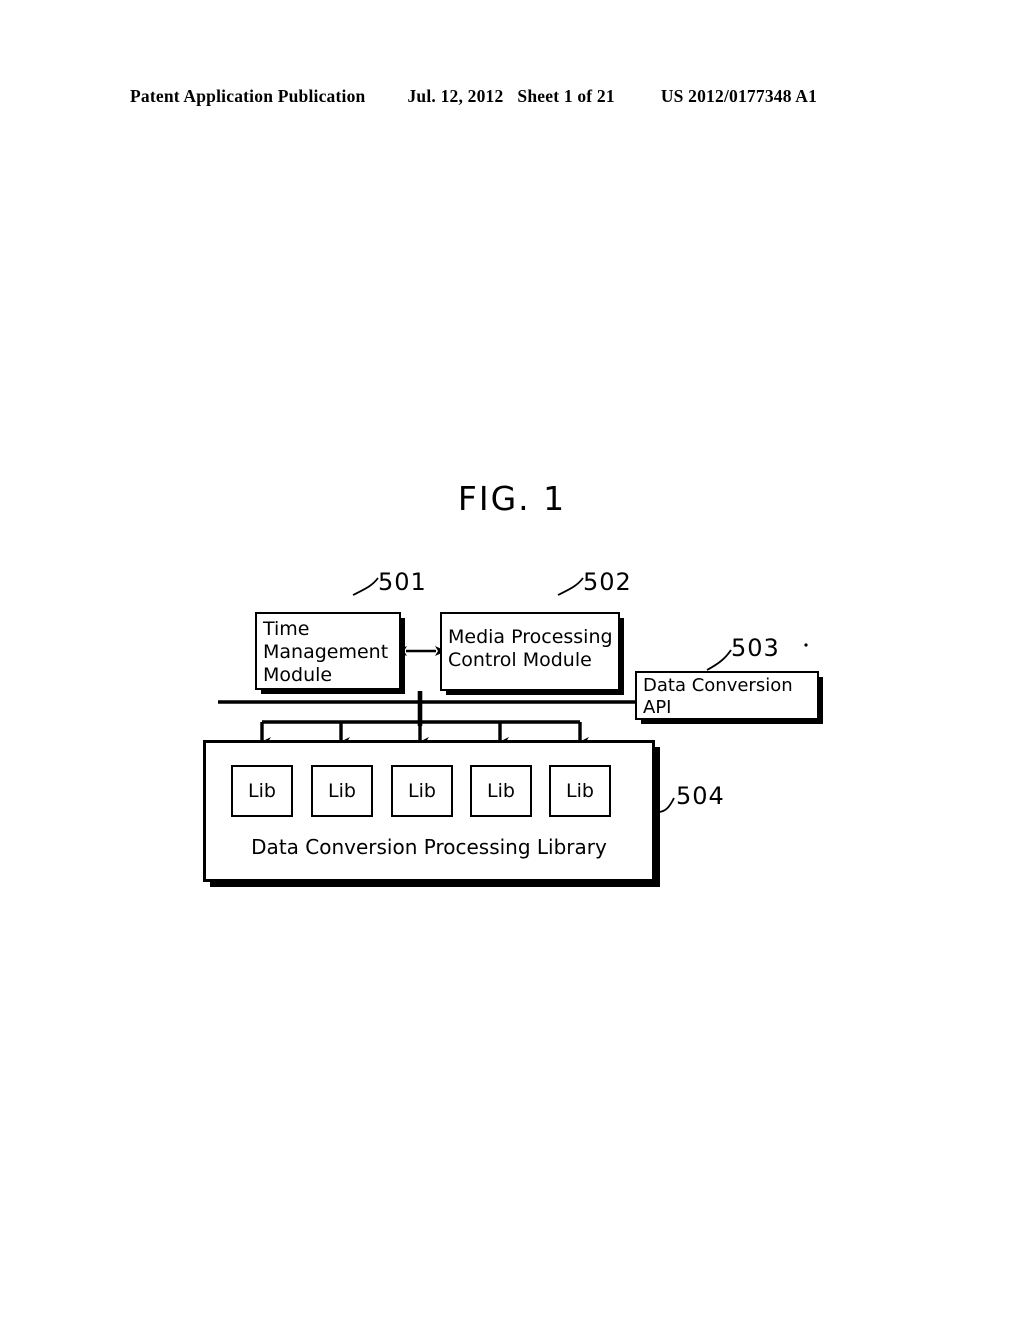 The height and width of the screenshot is (1320, 1024). Describe the element at coordinates (700, 796) in the screenshot. I see `reference-numeral-504: 504` at that location.